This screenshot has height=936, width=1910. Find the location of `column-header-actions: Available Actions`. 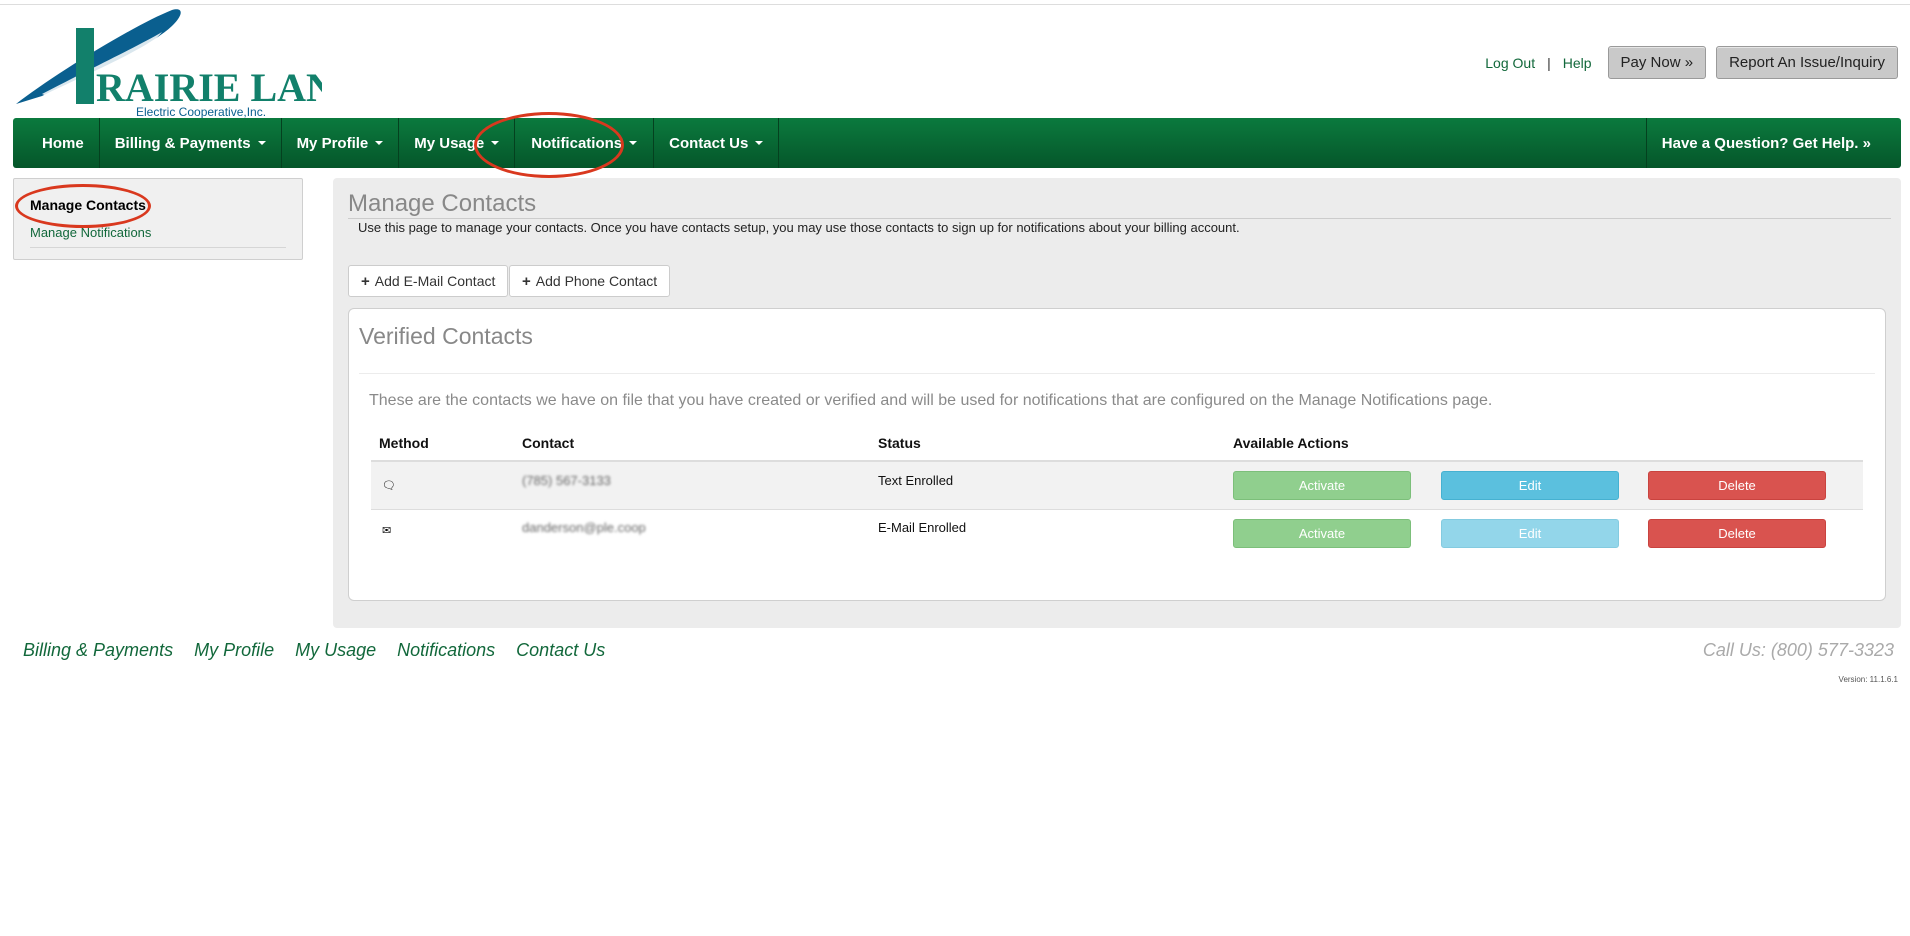

column-header-actions: Available Actions is located at coordinates (1291, 443).